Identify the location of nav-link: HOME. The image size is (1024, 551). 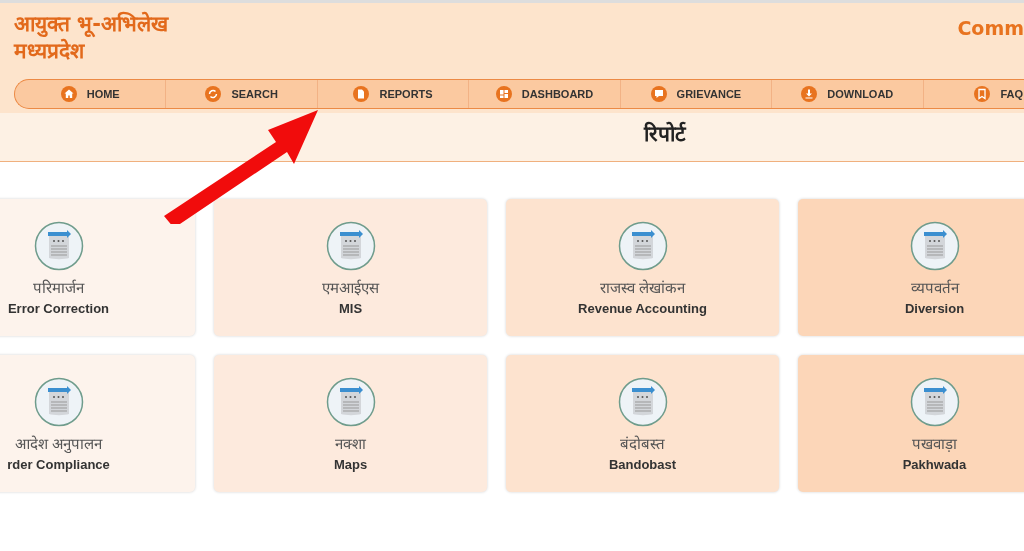
(91, 94).